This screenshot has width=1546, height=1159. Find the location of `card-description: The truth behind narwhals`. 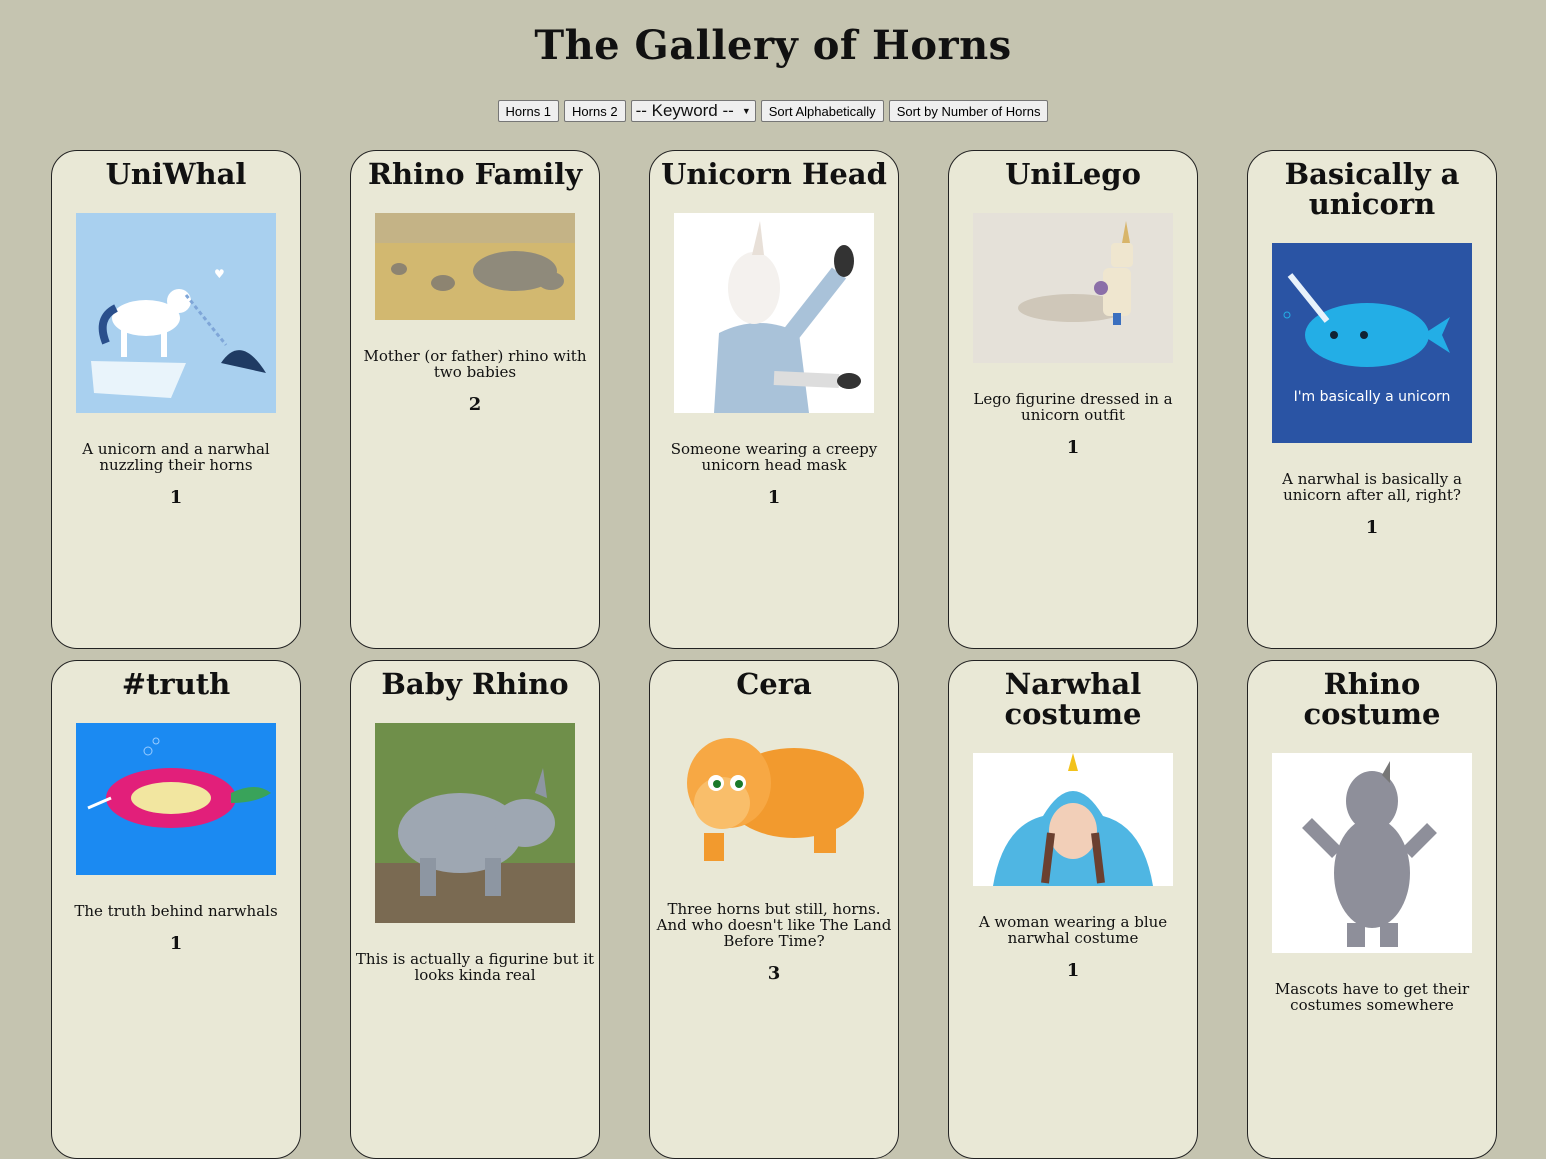

card-description: The truth behind narwhals is located at coordinates (176, 911).